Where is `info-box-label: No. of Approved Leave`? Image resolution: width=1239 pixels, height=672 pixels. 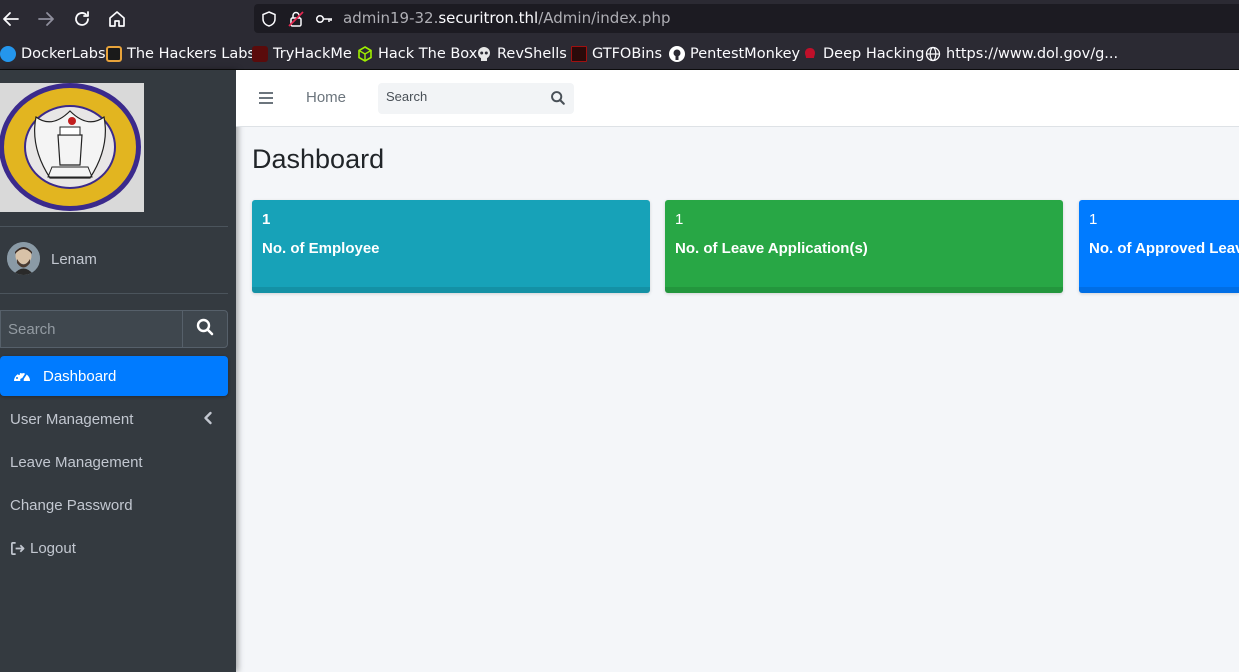 info-box-label: No. of Approved Leave is located at coordinates (1164, 248).